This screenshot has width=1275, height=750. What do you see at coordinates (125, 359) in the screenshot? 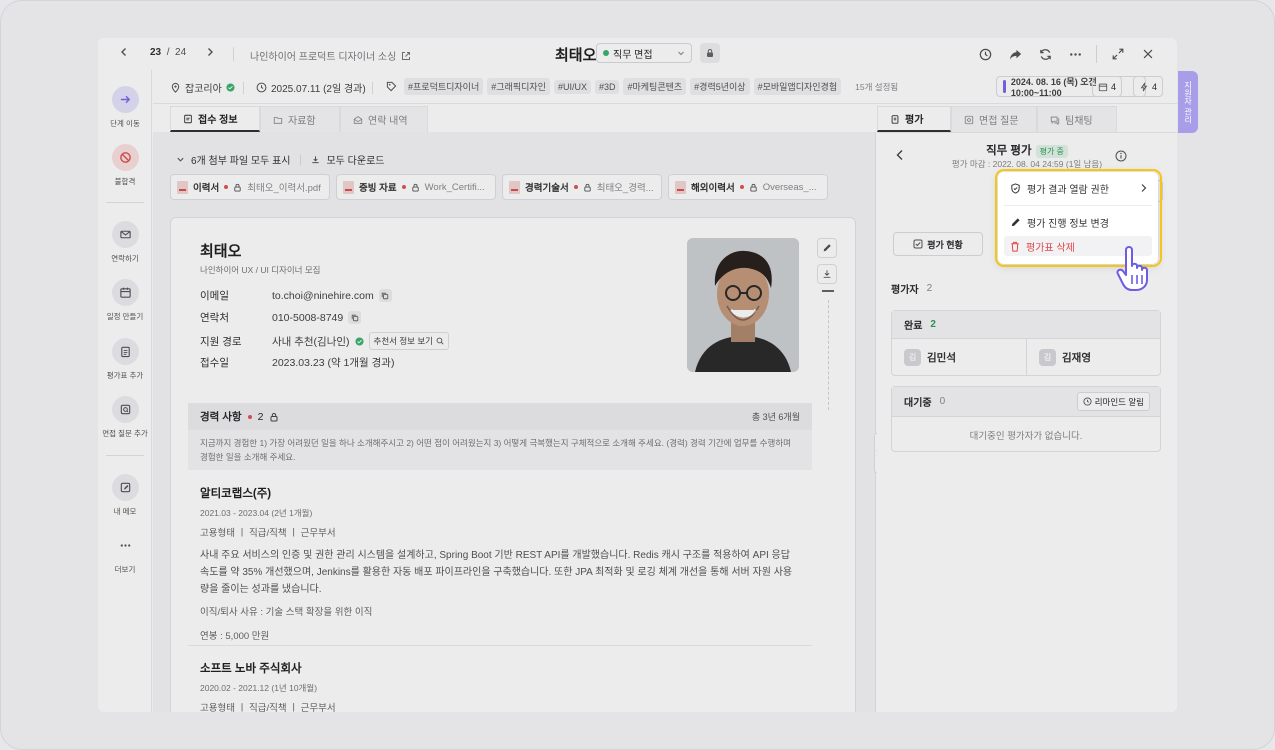
I see `sidebar-item-add-scorecard: 평가표 추가` at bounding box center [125, 359].